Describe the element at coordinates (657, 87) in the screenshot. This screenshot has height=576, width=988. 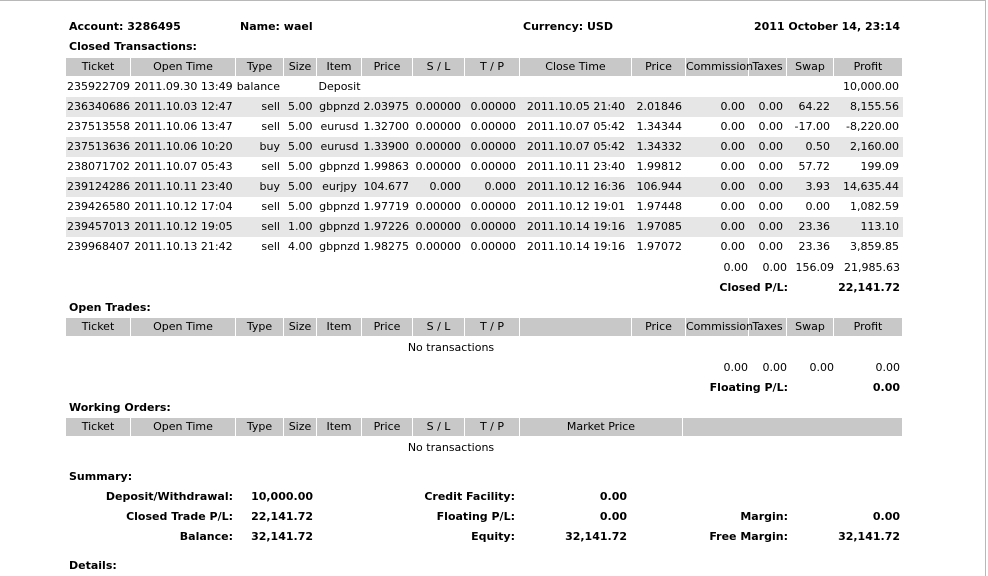
I see `cell-close-price` at that location.